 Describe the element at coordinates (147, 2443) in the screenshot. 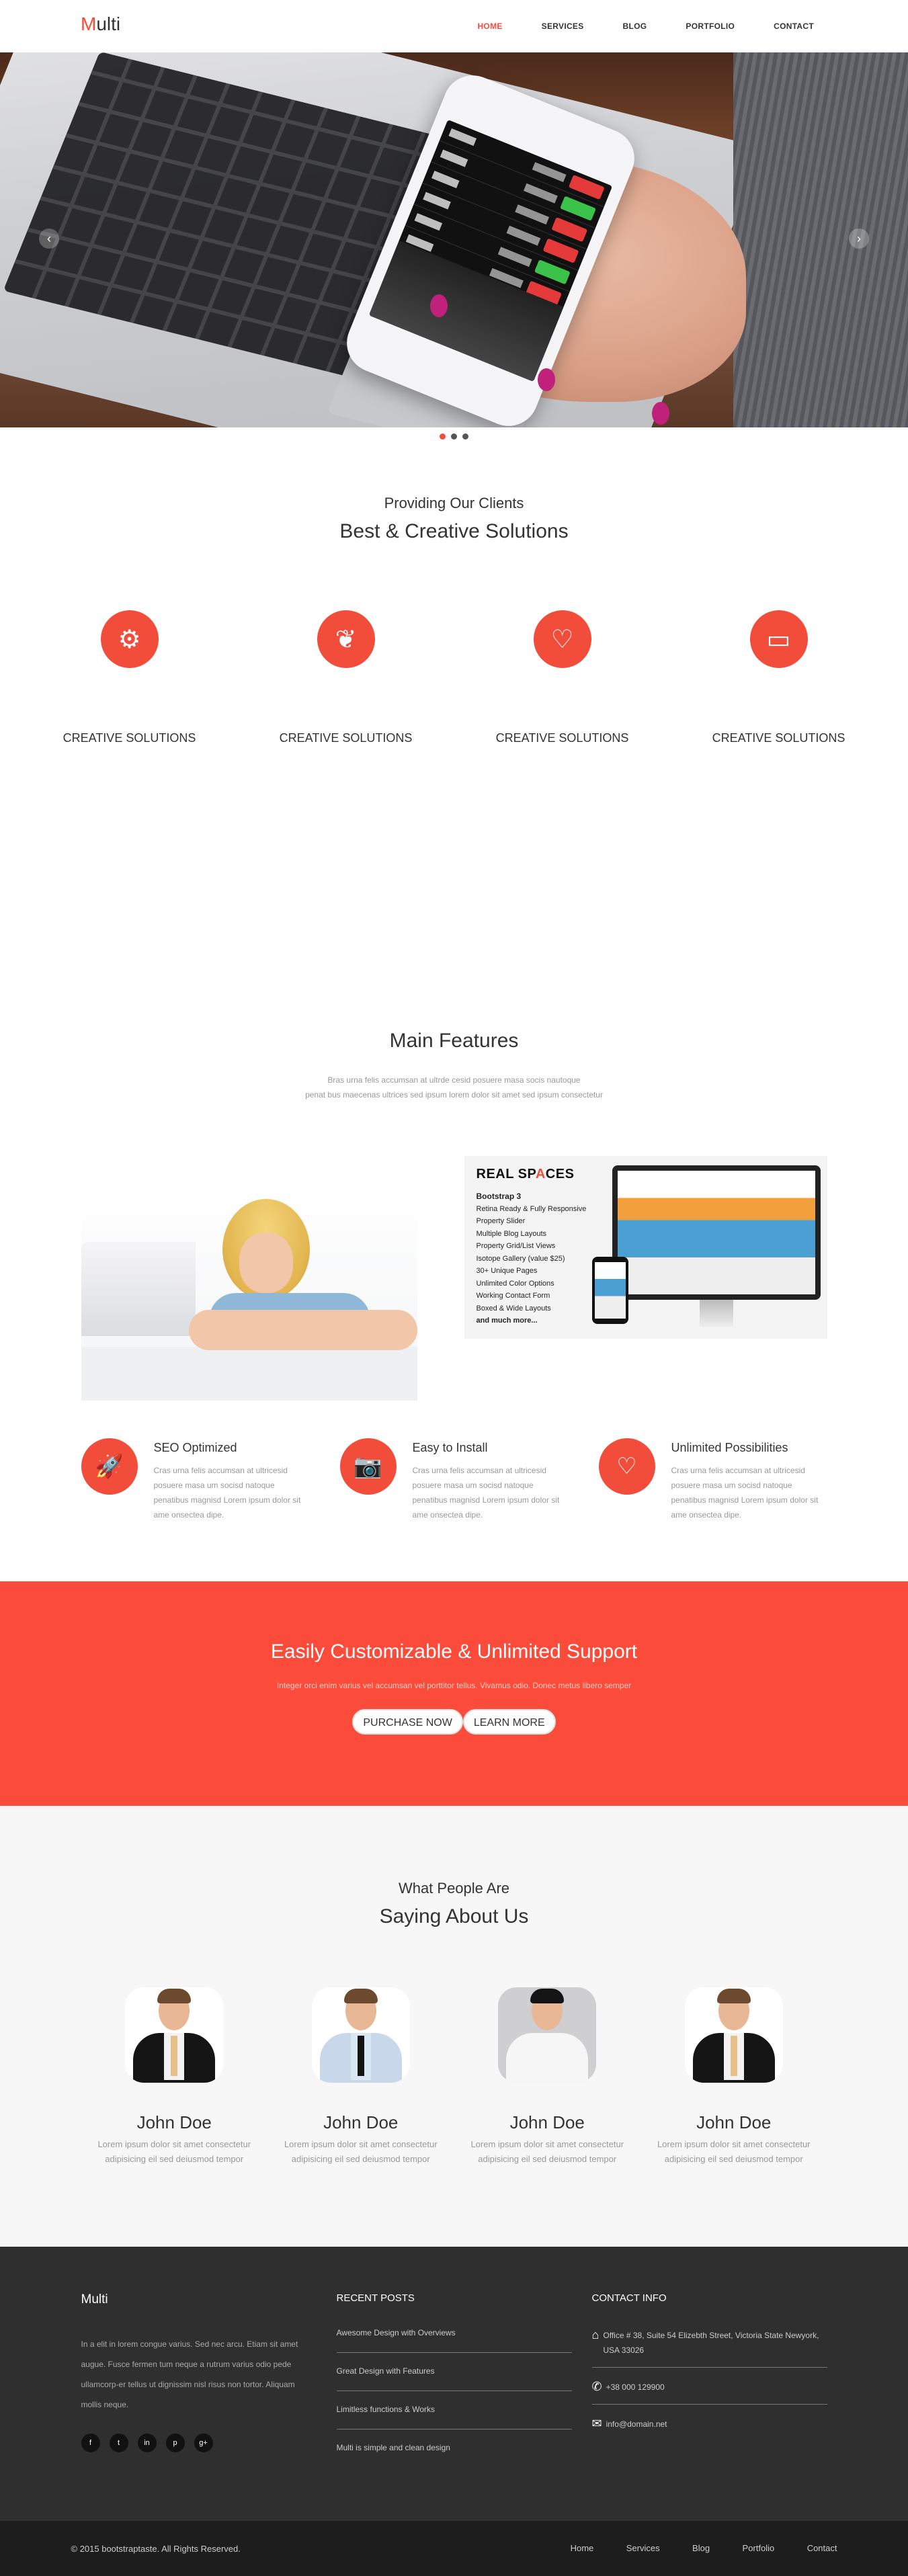

I see `linkedin-icon: in` at that location.